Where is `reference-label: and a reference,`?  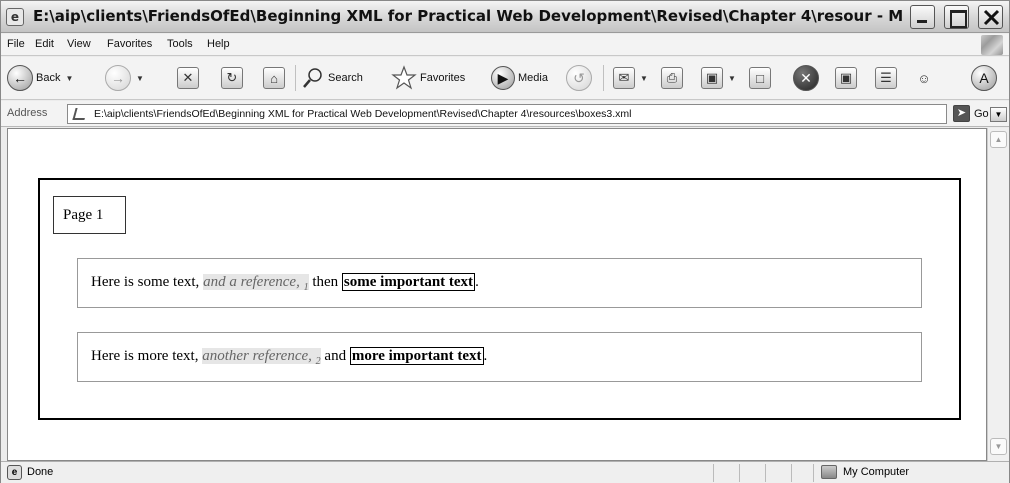 reference-label: and a reference, is located at coordinates (253, 282).